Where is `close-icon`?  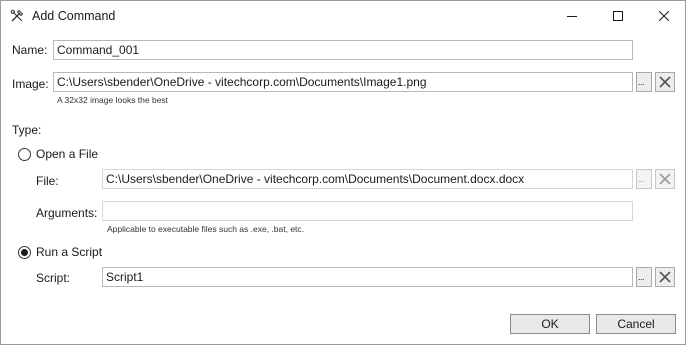 close-icon is located at coordinates (664, 16).